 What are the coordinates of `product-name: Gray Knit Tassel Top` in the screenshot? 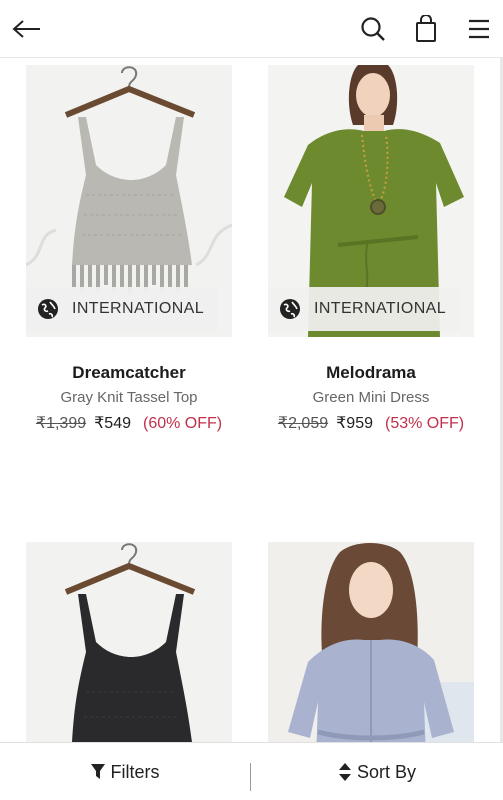 It's located at (129, 397).